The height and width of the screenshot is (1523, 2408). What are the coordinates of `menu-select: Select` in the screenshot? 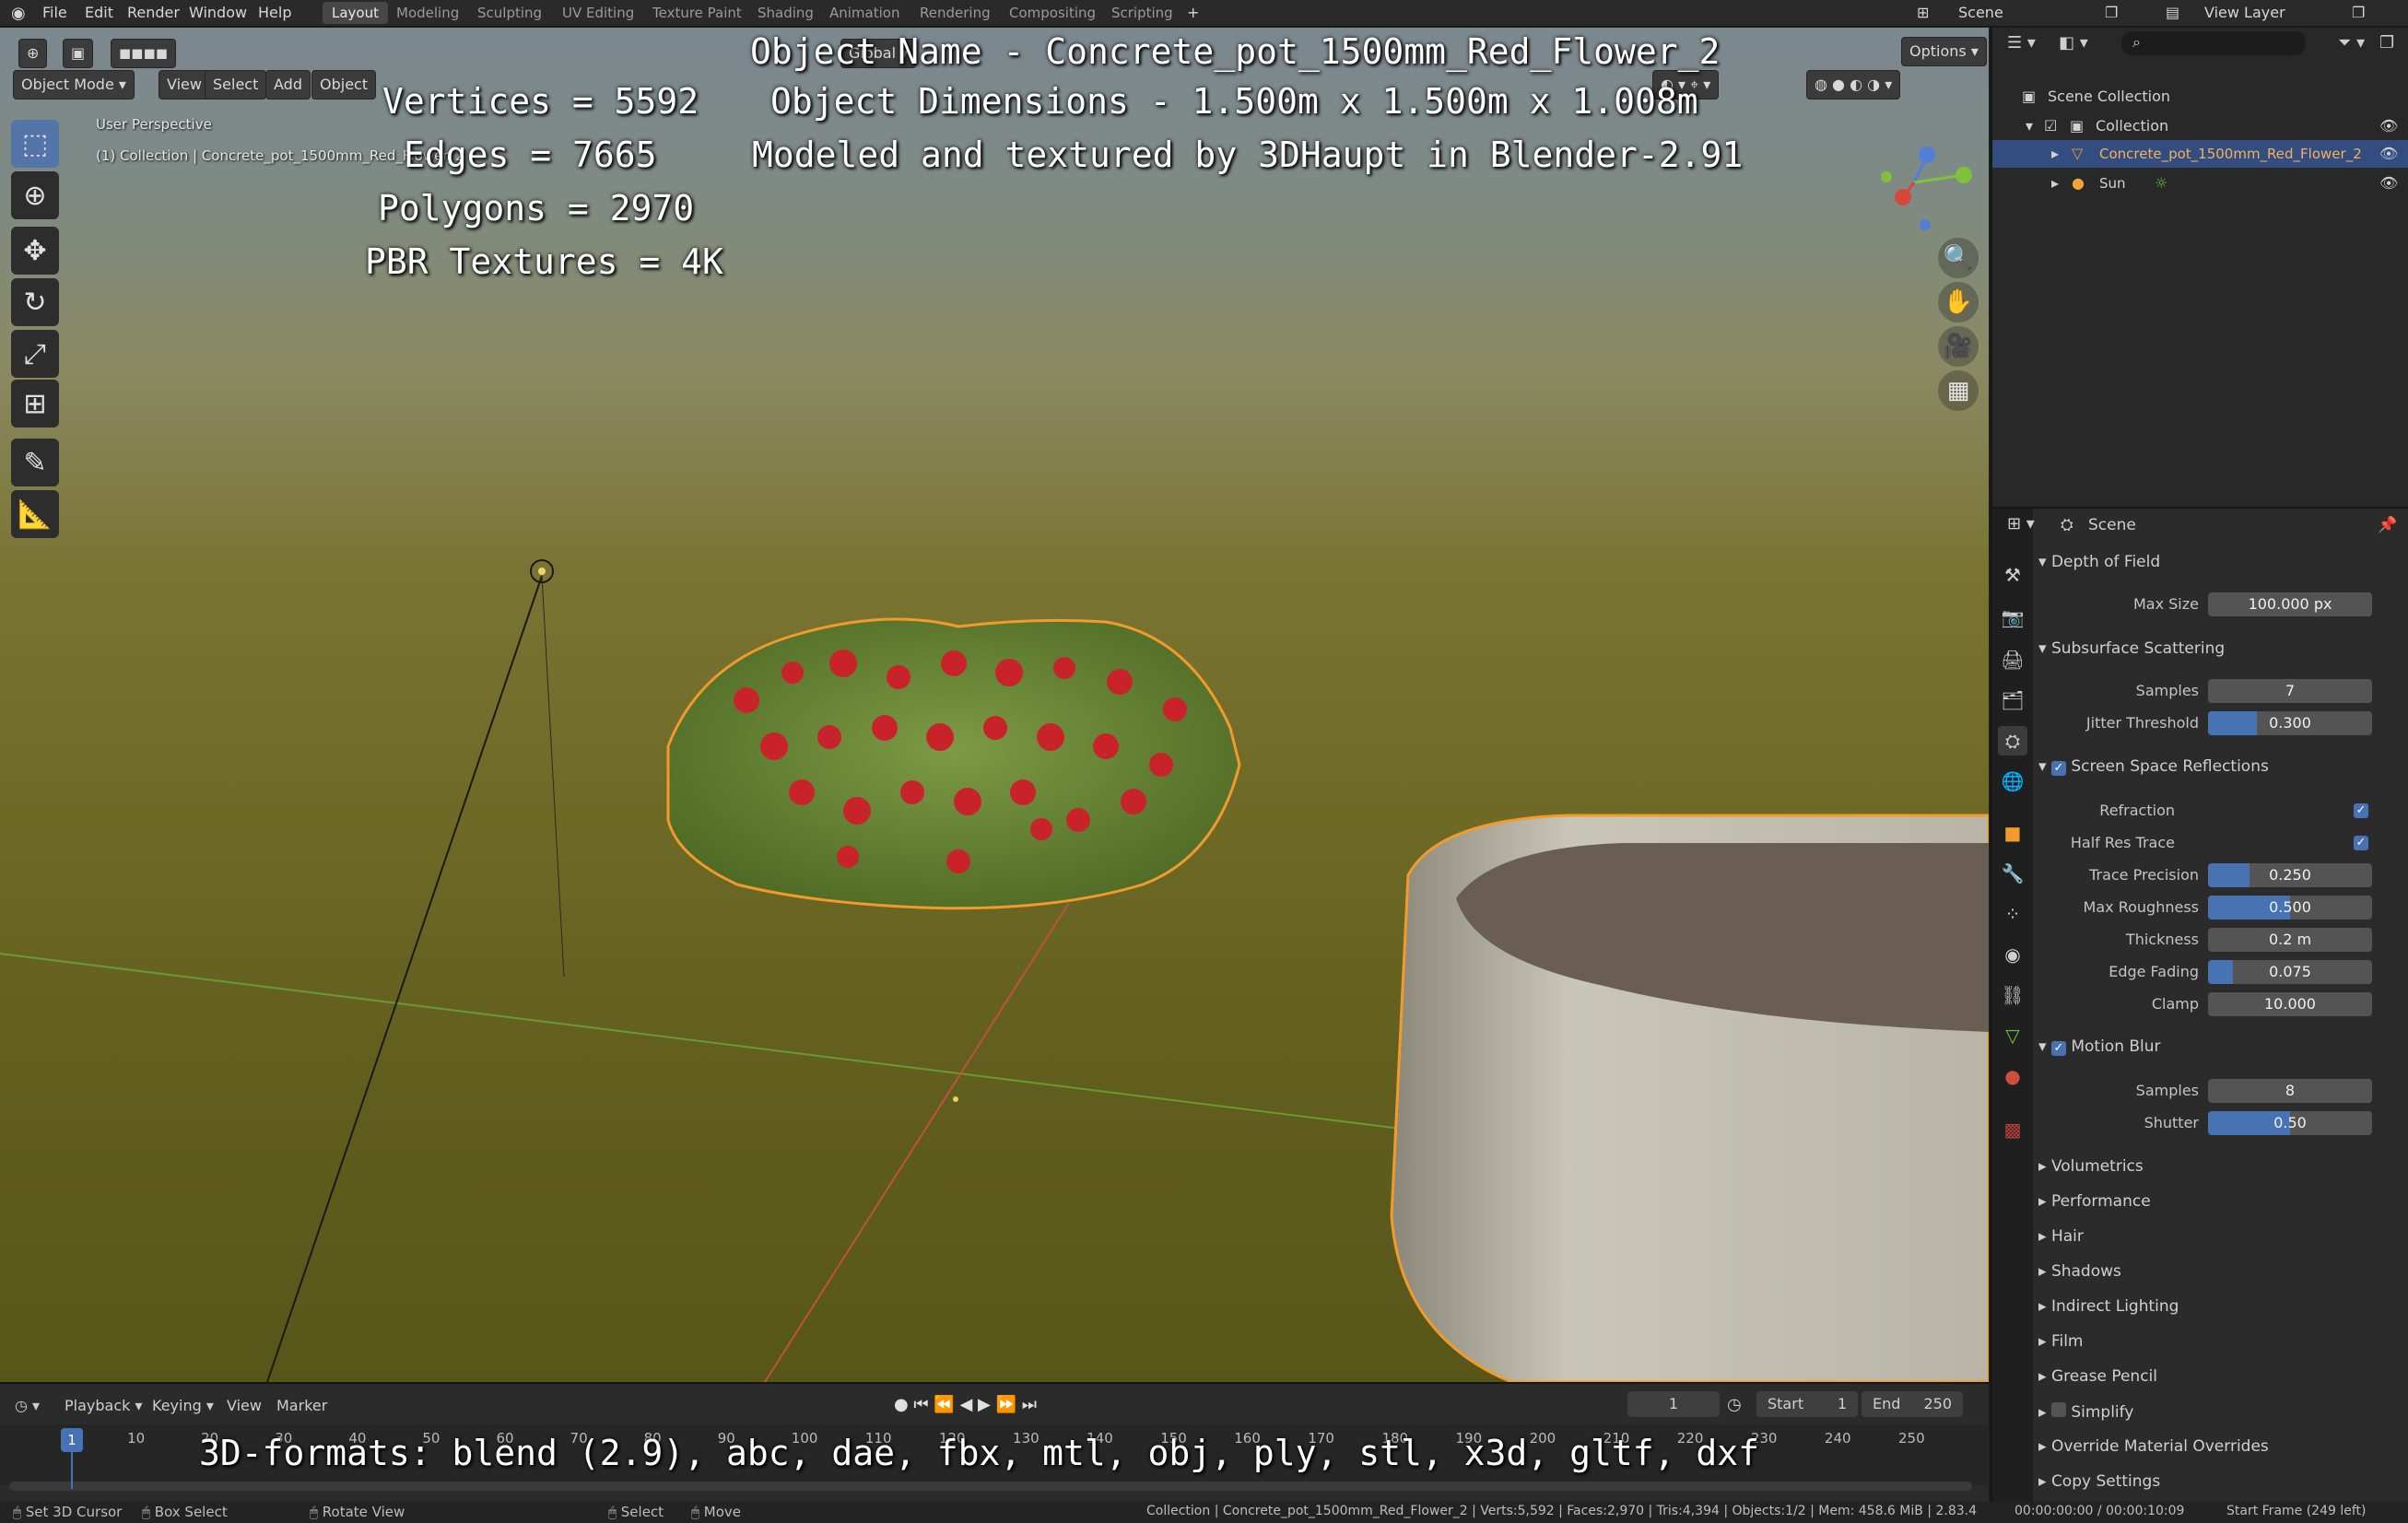 It's located at (236, 85).